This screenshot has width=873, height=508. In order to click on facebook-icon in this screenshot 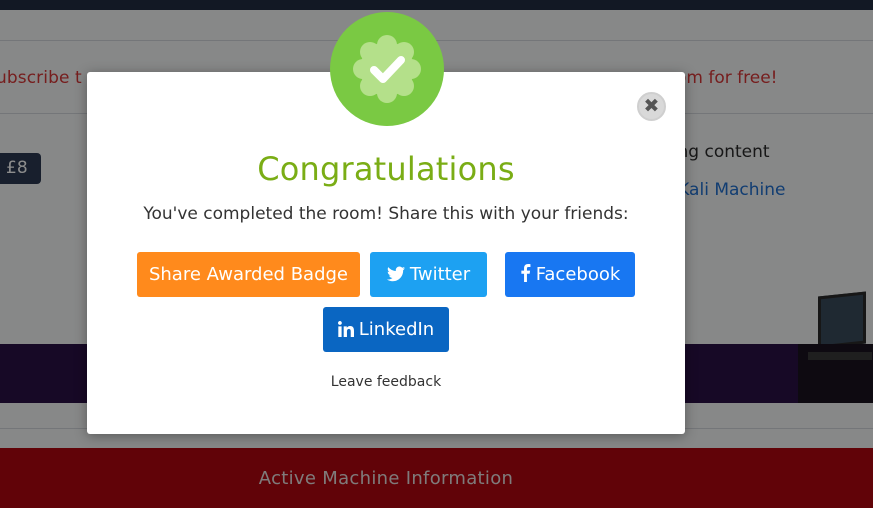, I will do `click(526, 273)`.